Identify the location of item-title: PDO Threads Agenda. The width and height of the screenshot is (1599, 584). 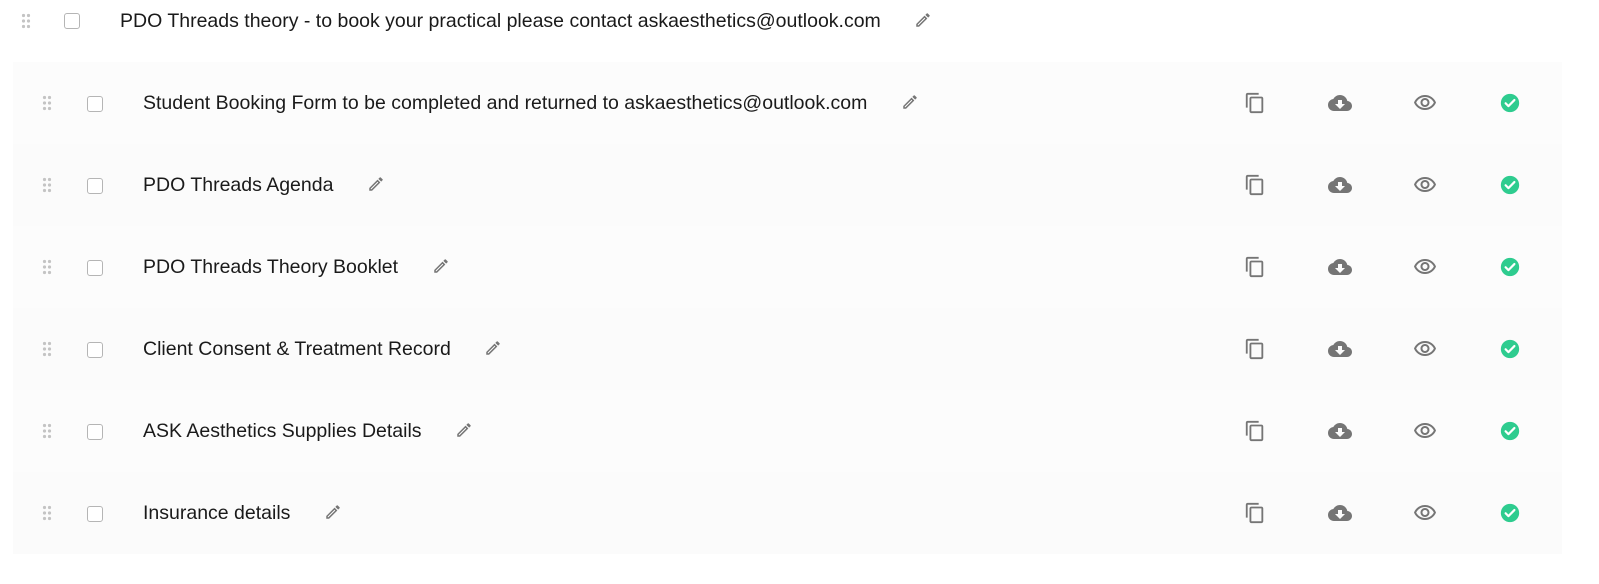
(264, 185).